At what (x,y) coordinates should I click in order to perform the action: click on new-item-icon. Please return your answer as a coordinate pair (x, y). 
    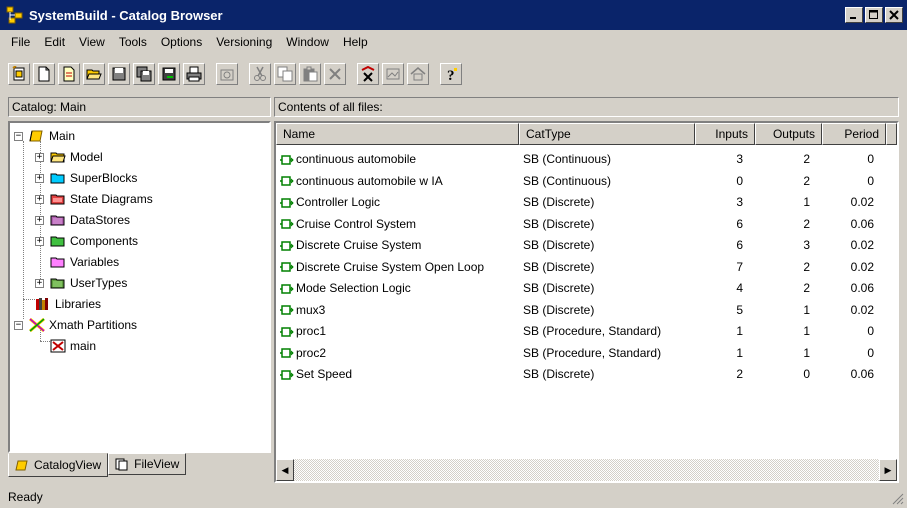
    Looking at the image, I should click on (69, 74).